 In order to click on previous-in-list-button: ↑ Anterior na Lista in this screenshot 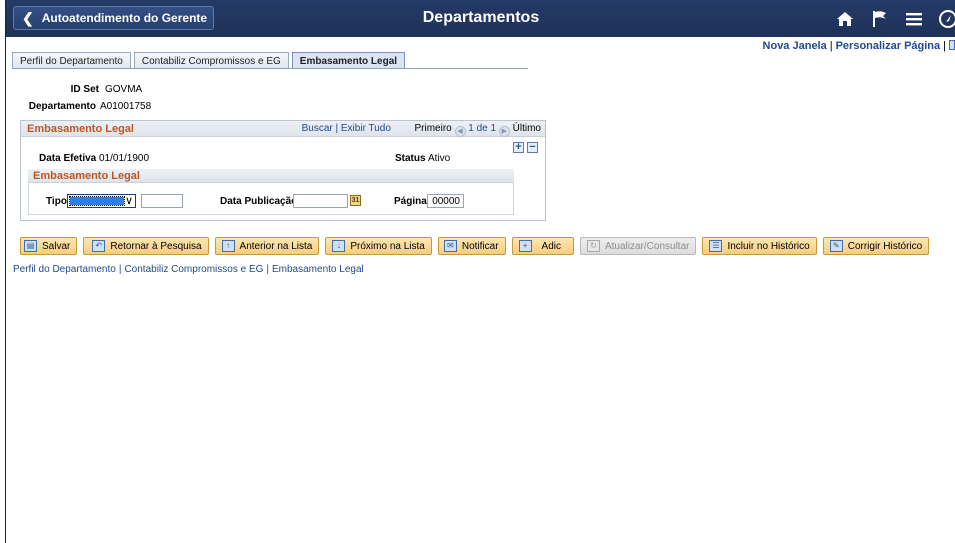, I will do `click(267, 246)`.